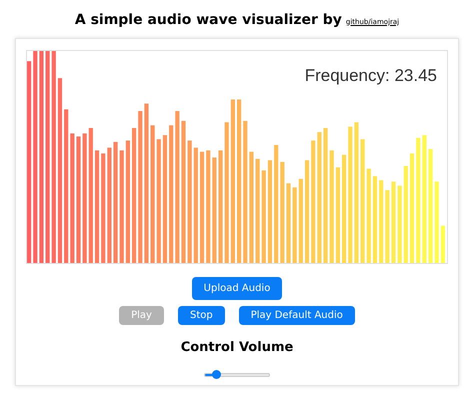 Image resolution: width=474 pixels, height=405 pixels. I want to click on page-title: A simple audio wave visualizer by, so click(208, 20).